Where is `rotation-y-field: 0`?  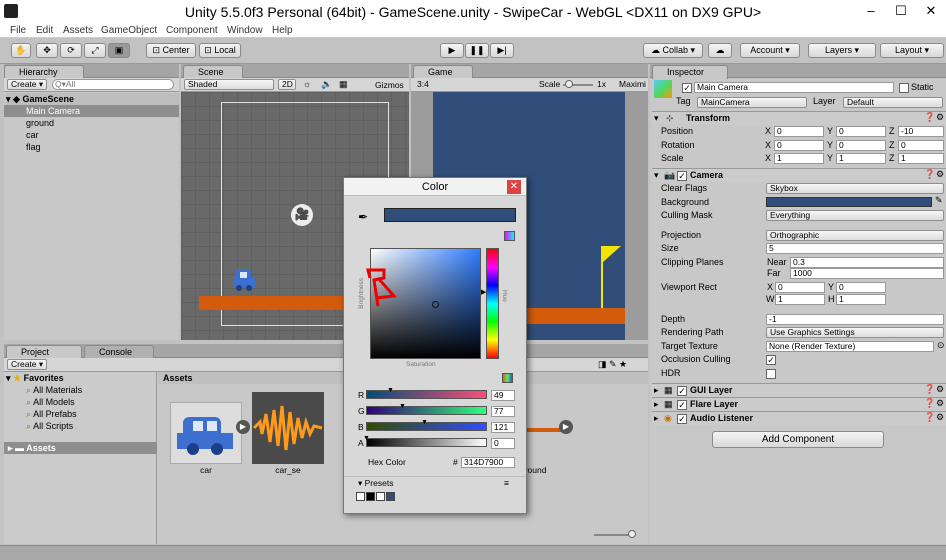 rotation-y-field: 0 is located at coordinates (861, 145).